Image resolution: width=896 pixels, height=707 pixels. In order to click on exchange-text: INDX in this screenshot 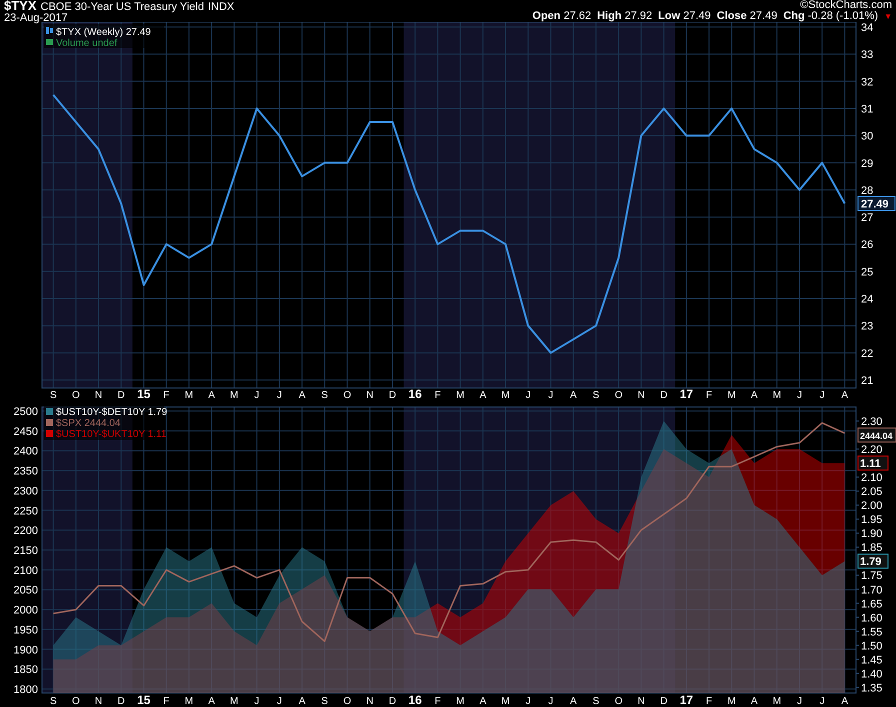, I will do `click(221, 7)`.